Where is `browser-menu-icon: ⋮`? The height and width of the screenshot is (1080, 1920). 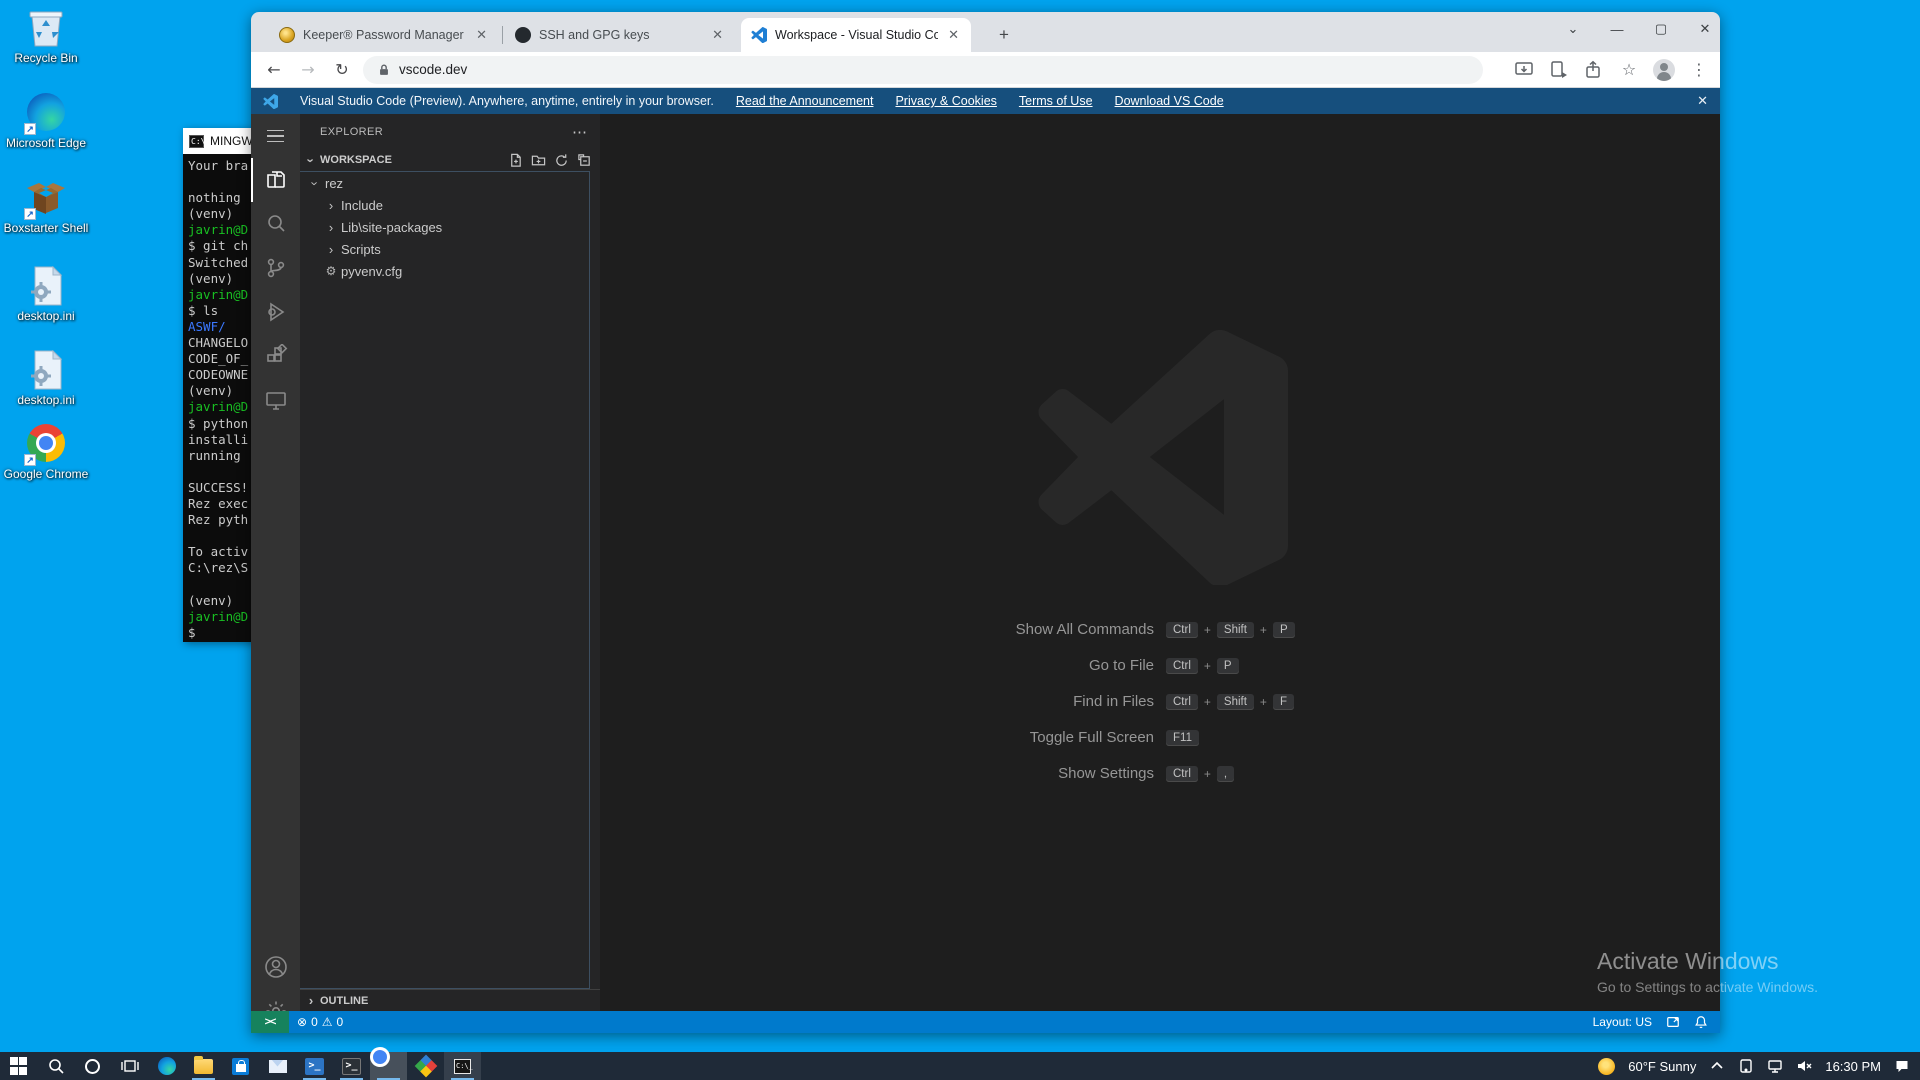 browser-menu-icon: ⋮ is located at coordinates (1699, 70).